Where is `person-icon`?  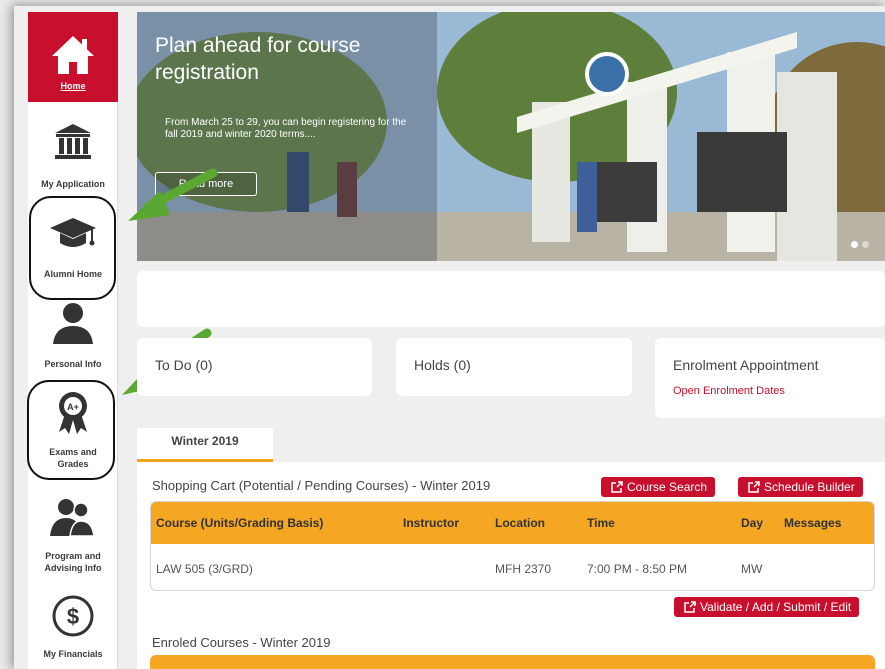 person-icon is located at coordinates (73, 323).